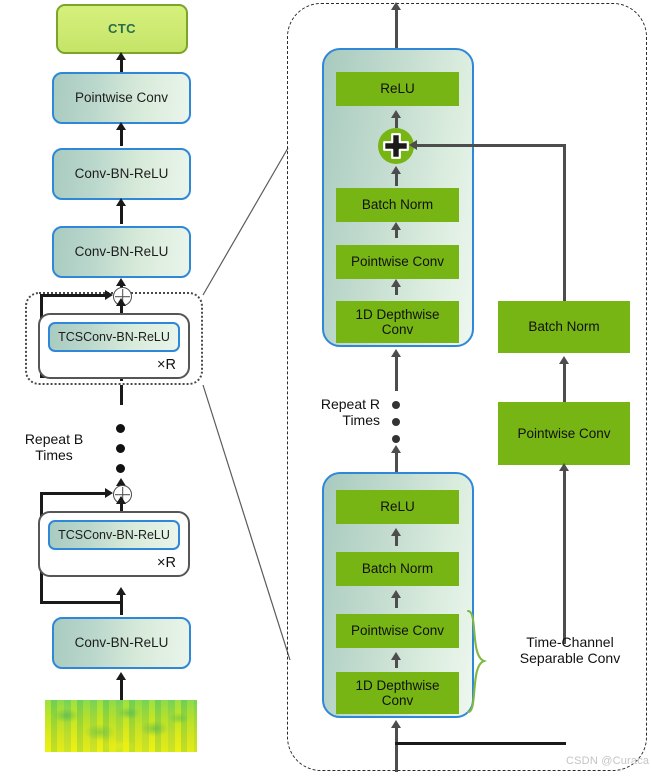 The height and width of the screenshot is (777, 651). What do you see at coordinates (397, 314) in the screenshot?
I see `detail-top-depthwise-line1: 1D Depthwise` at bounding box center [397, 314].